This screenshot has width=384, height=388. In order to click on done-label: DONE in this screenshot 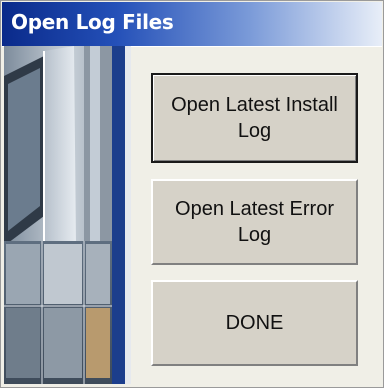, I will do `click(254, 323)`.